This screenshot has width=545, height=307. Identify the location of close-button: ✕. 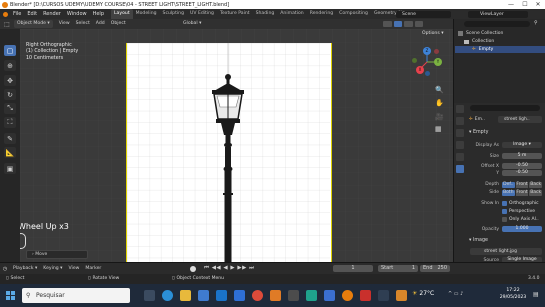
(538, 4).